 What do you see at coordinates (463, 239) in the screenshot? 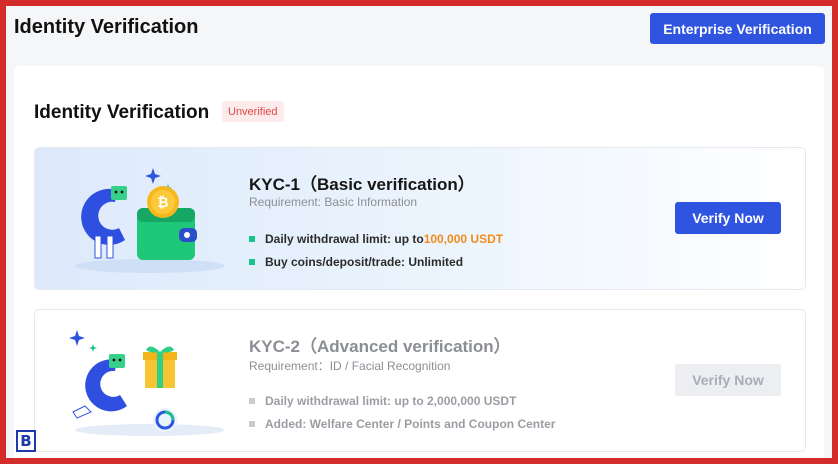
I see `kyc1-withdrawal-limit: 100,000 USDT` at bounding box center [463, 239].